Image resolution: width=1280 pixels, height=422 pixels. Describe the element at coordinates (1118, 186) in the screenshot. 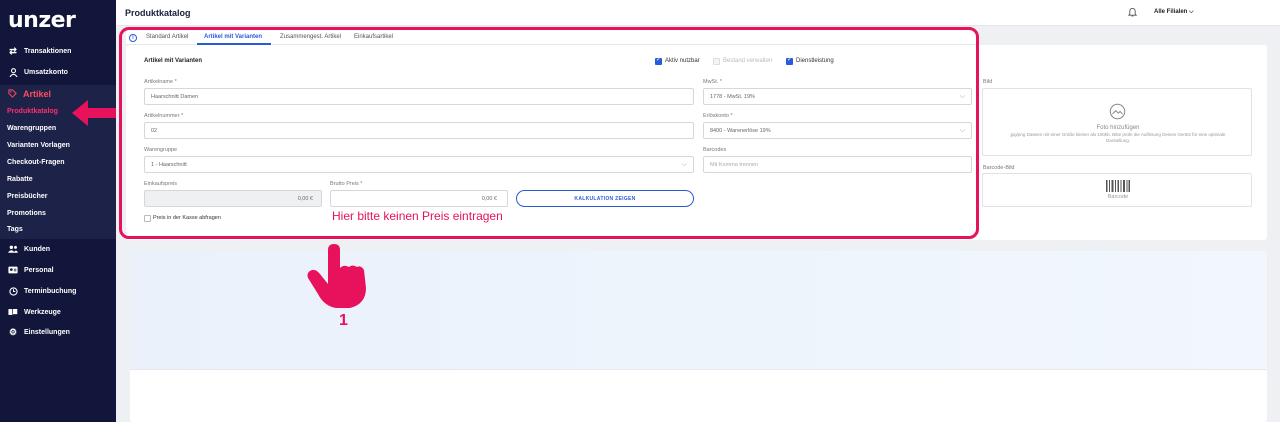

I see `barcode-icon` at that location.